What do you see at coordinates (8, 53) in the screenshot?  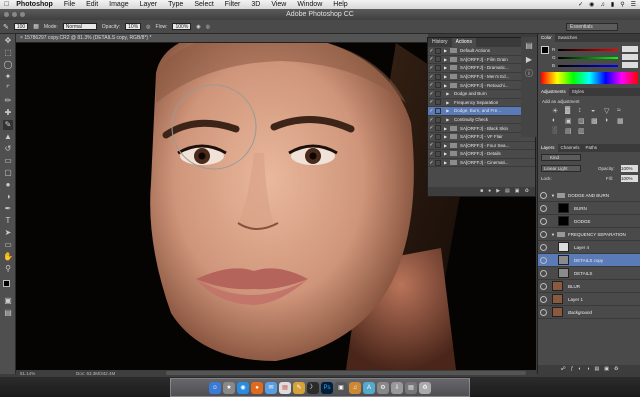 I see `marquee-tool-icon: ⬚` at bounding box center [8, 53].